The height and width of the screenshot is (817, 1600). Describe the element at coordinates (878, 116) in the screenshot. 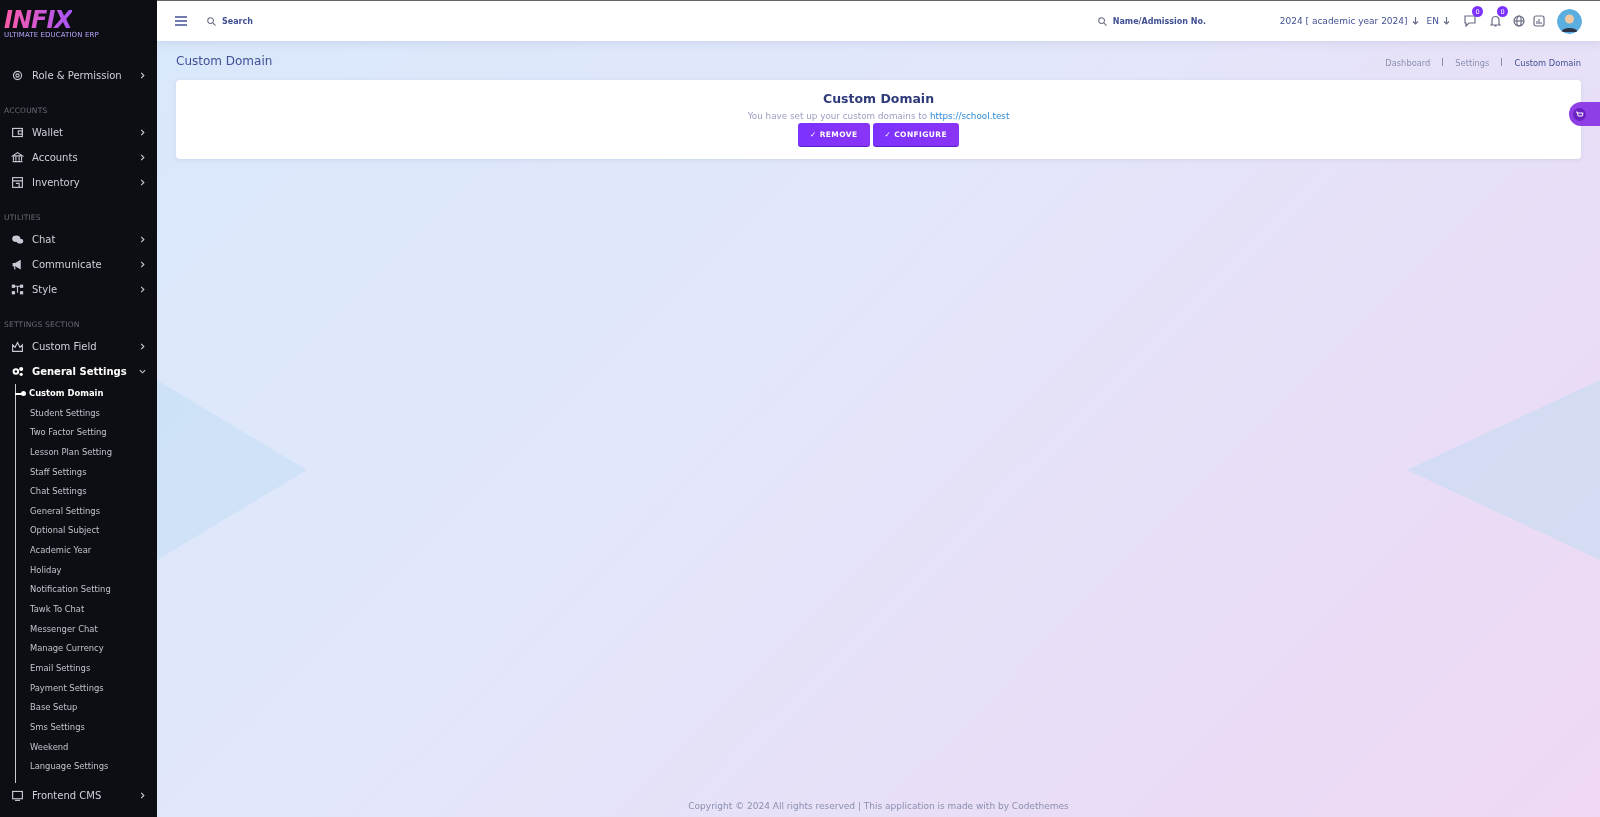

I see `domain-message: You have set up your custom domains to https://school.test` at that location.